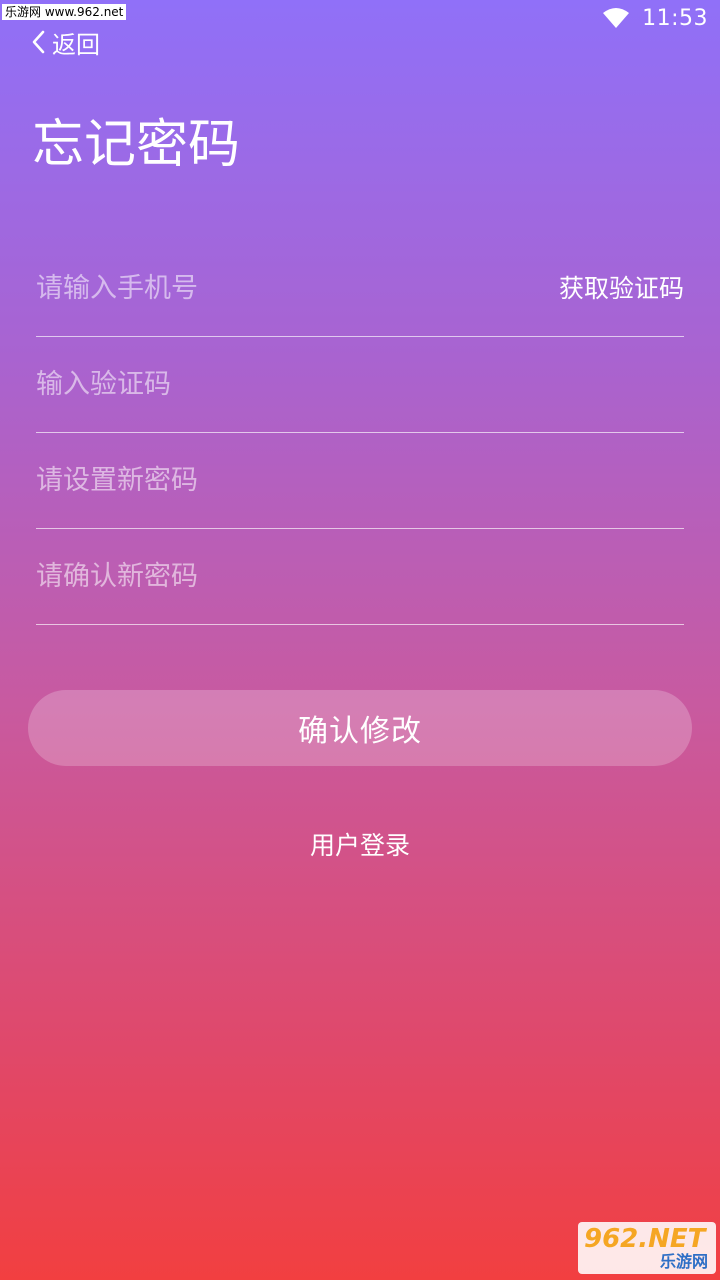  Describe the element at coordinates (683, 1261) in the screenshot. I see `watermark-sub: 乐游网` at that location.